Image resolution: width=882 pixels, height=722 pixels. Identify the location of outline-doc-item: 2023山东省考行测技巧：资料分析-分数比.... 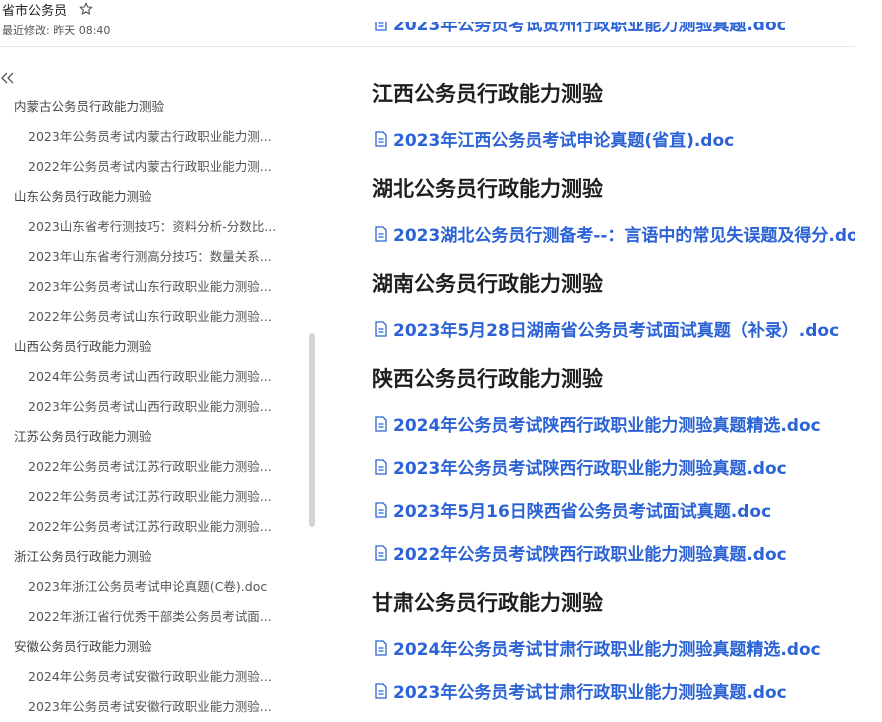
(150, 227).